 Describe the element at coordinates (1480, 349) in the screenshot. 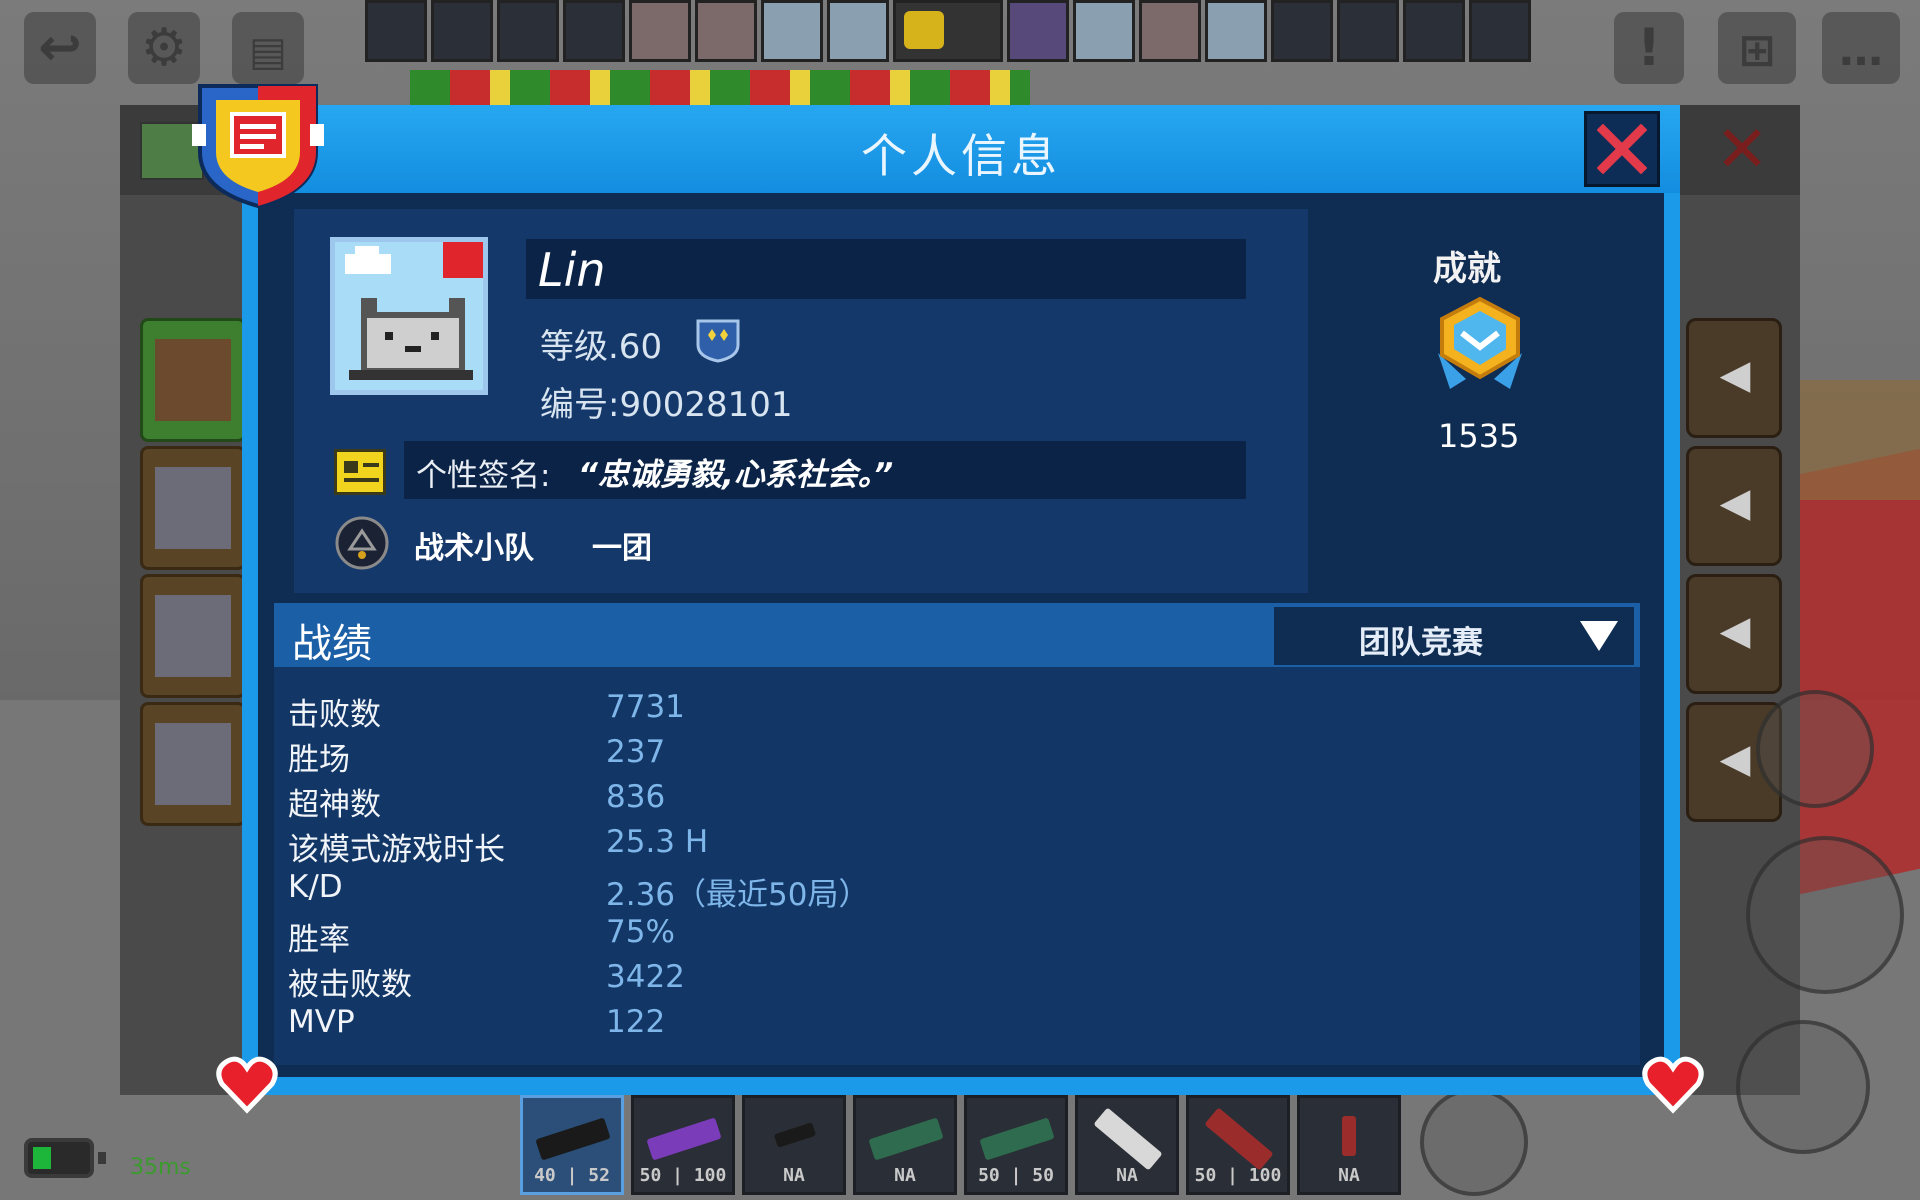

I see `achievement-icon` at that location.